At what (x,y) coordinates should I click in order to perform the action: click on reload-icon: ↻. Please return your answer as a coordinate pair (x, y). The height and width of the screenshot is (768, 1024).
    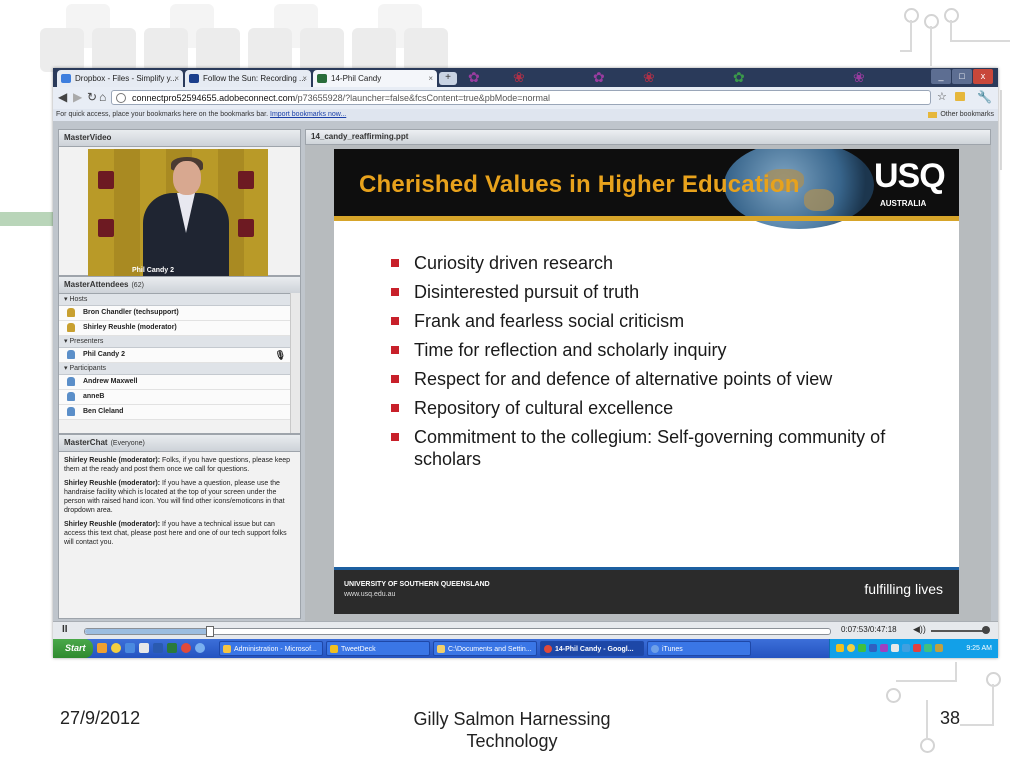
    Looking at the image, I should click on (92, 97).